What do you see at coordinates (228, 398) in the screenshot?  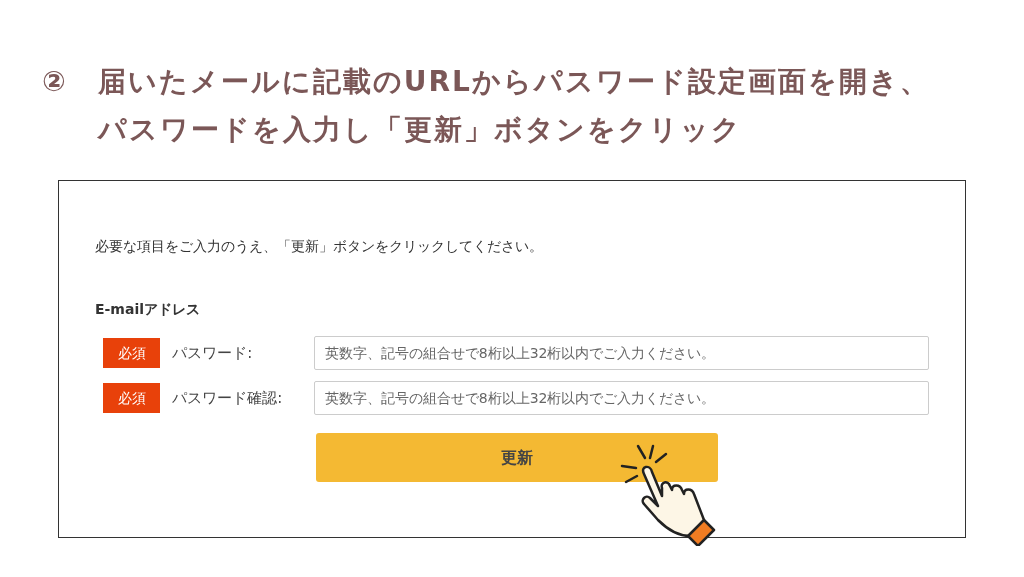 I see `field-label: パスワード確認:` at bounding box center [228, 398].